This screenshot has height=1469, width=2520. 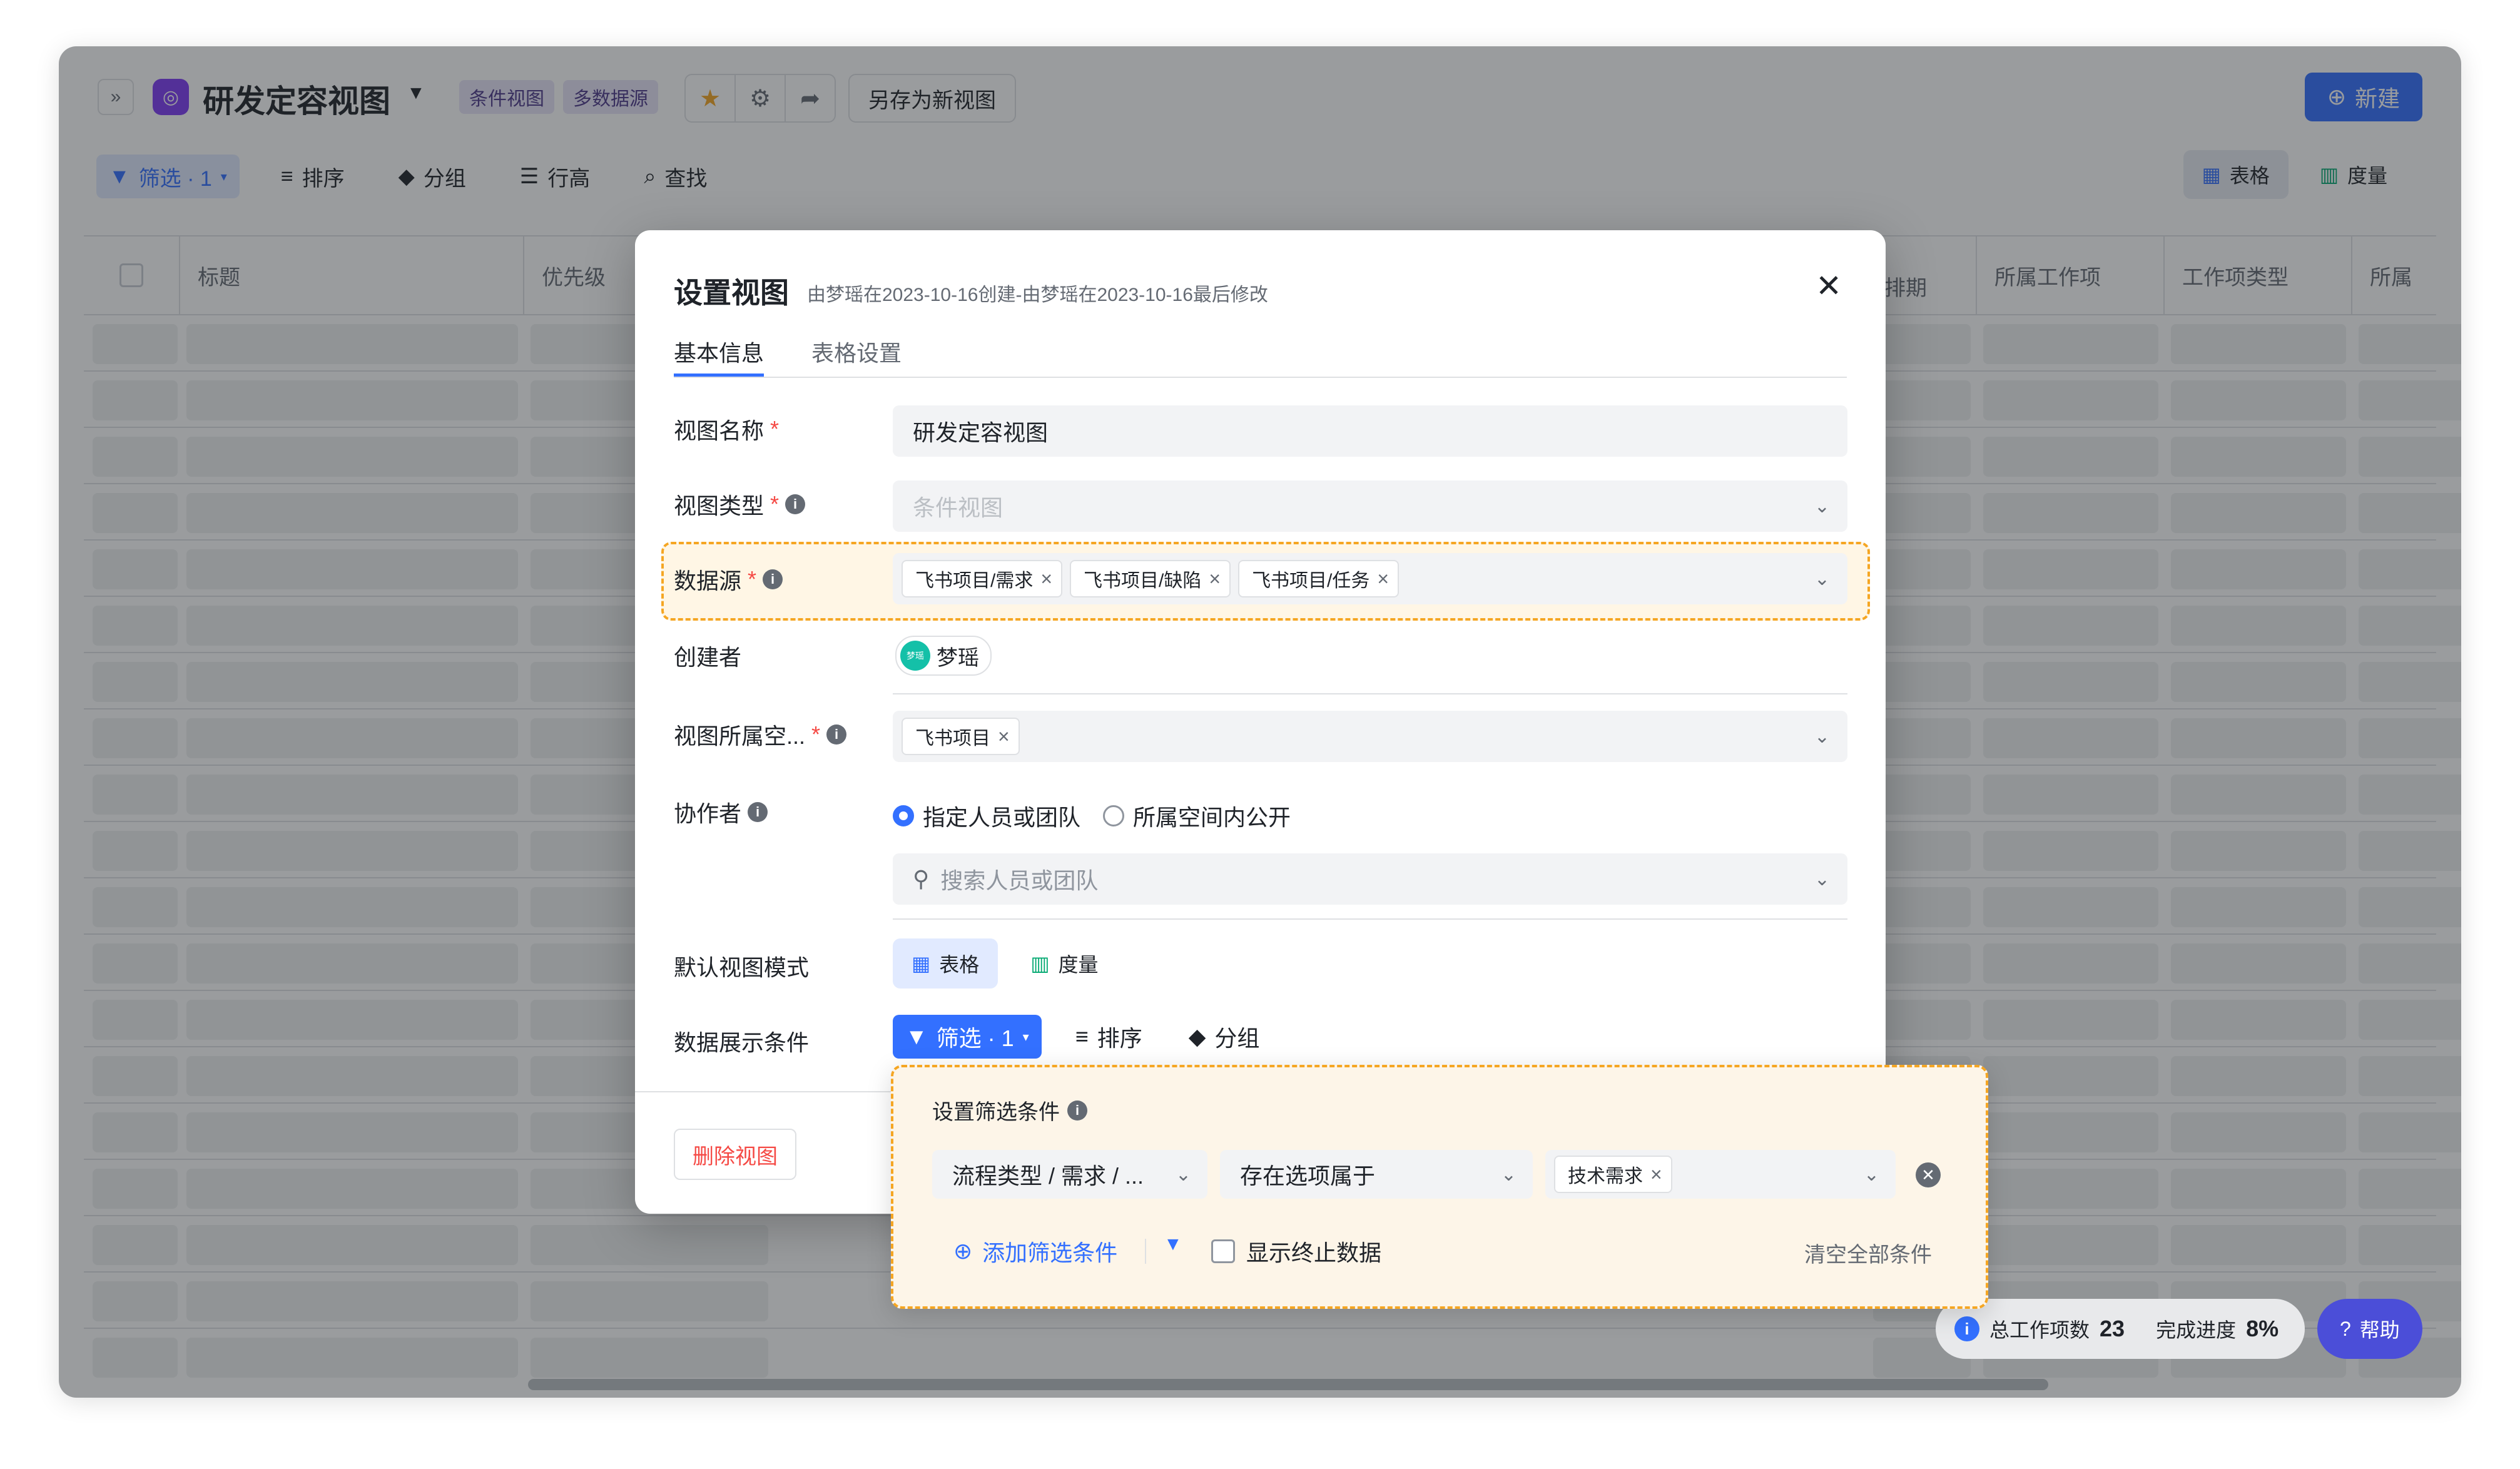 I want to click on view-name-label-text: 视图名称, so click(x=719, y=431).